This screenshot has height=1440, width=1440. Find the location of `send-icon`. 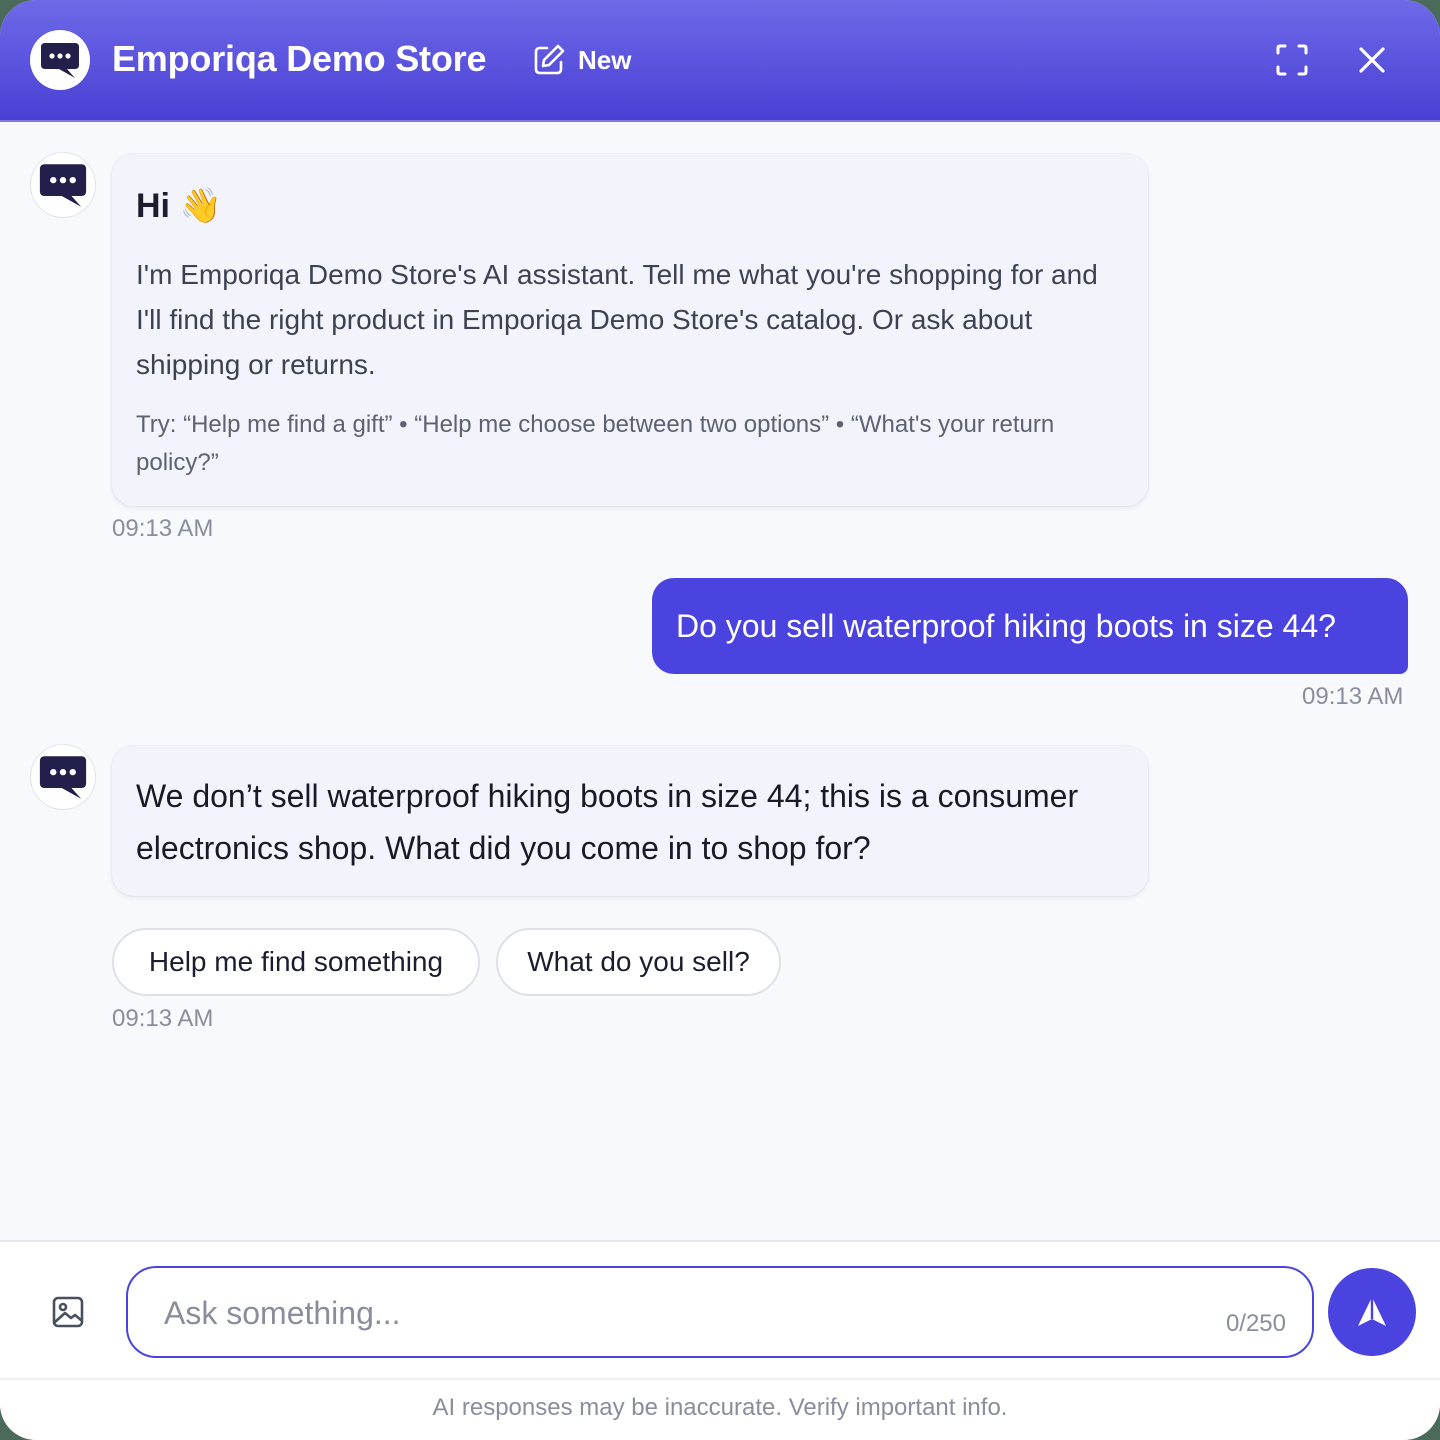

send-icon is located at coordinates (1372, 1311).